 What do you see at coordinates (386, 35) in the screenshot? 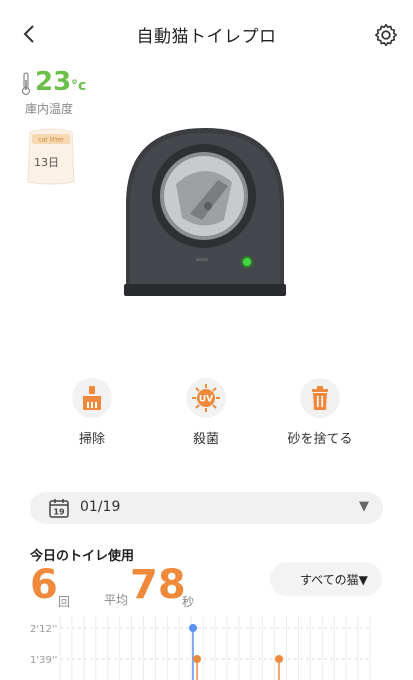
I see `gear-icon` at bounding box center [386, 35].